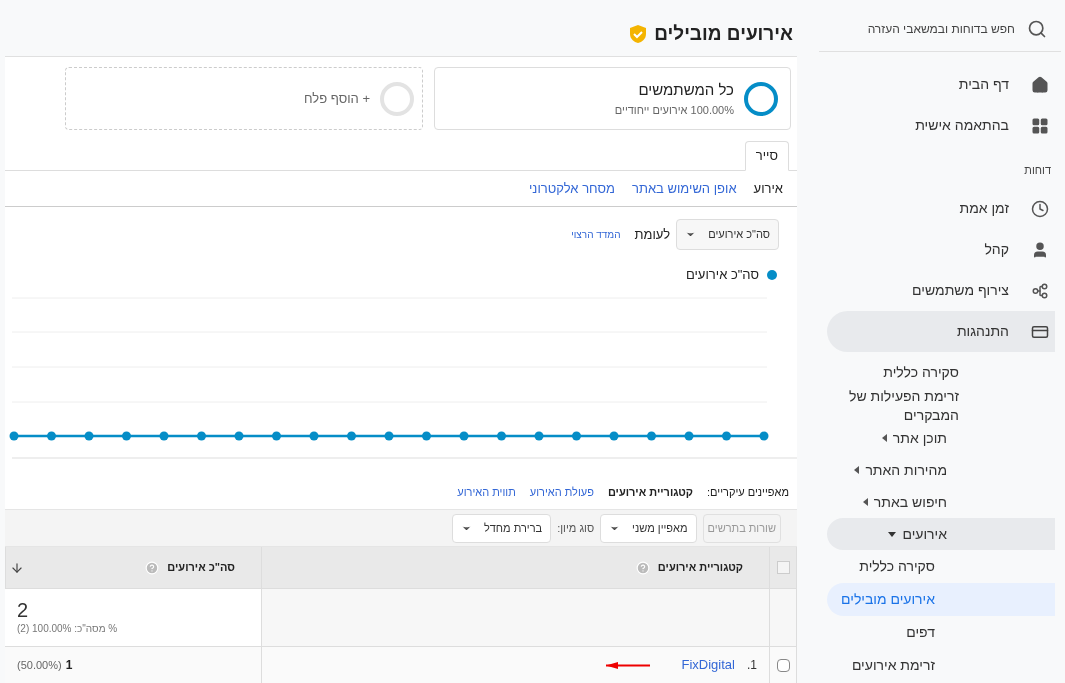 This screenshot has width=1065, height=683. I want to click on metric-link: המדד הרצוי, so click(596, 234).